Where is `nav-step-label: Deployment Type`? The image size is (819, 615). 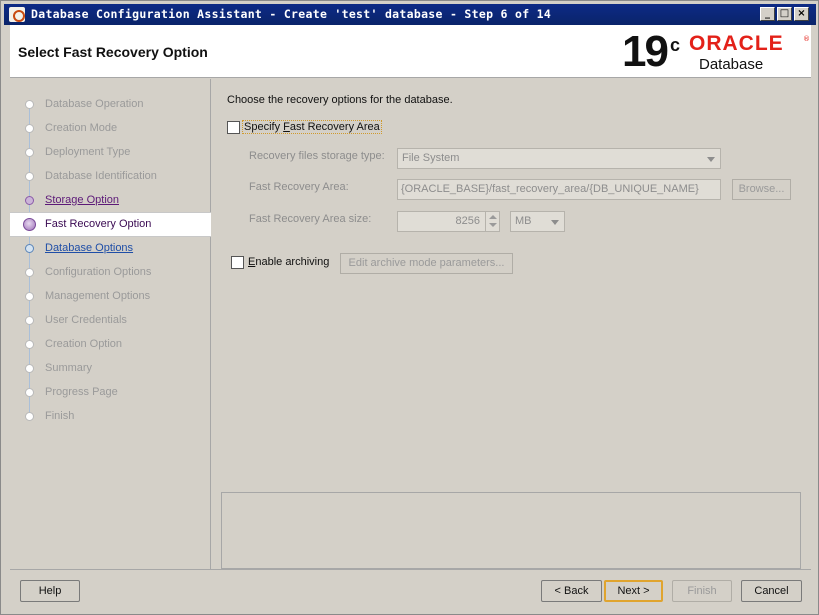 nav-step-label: Deployment Type is located at coordinates (88, 152).